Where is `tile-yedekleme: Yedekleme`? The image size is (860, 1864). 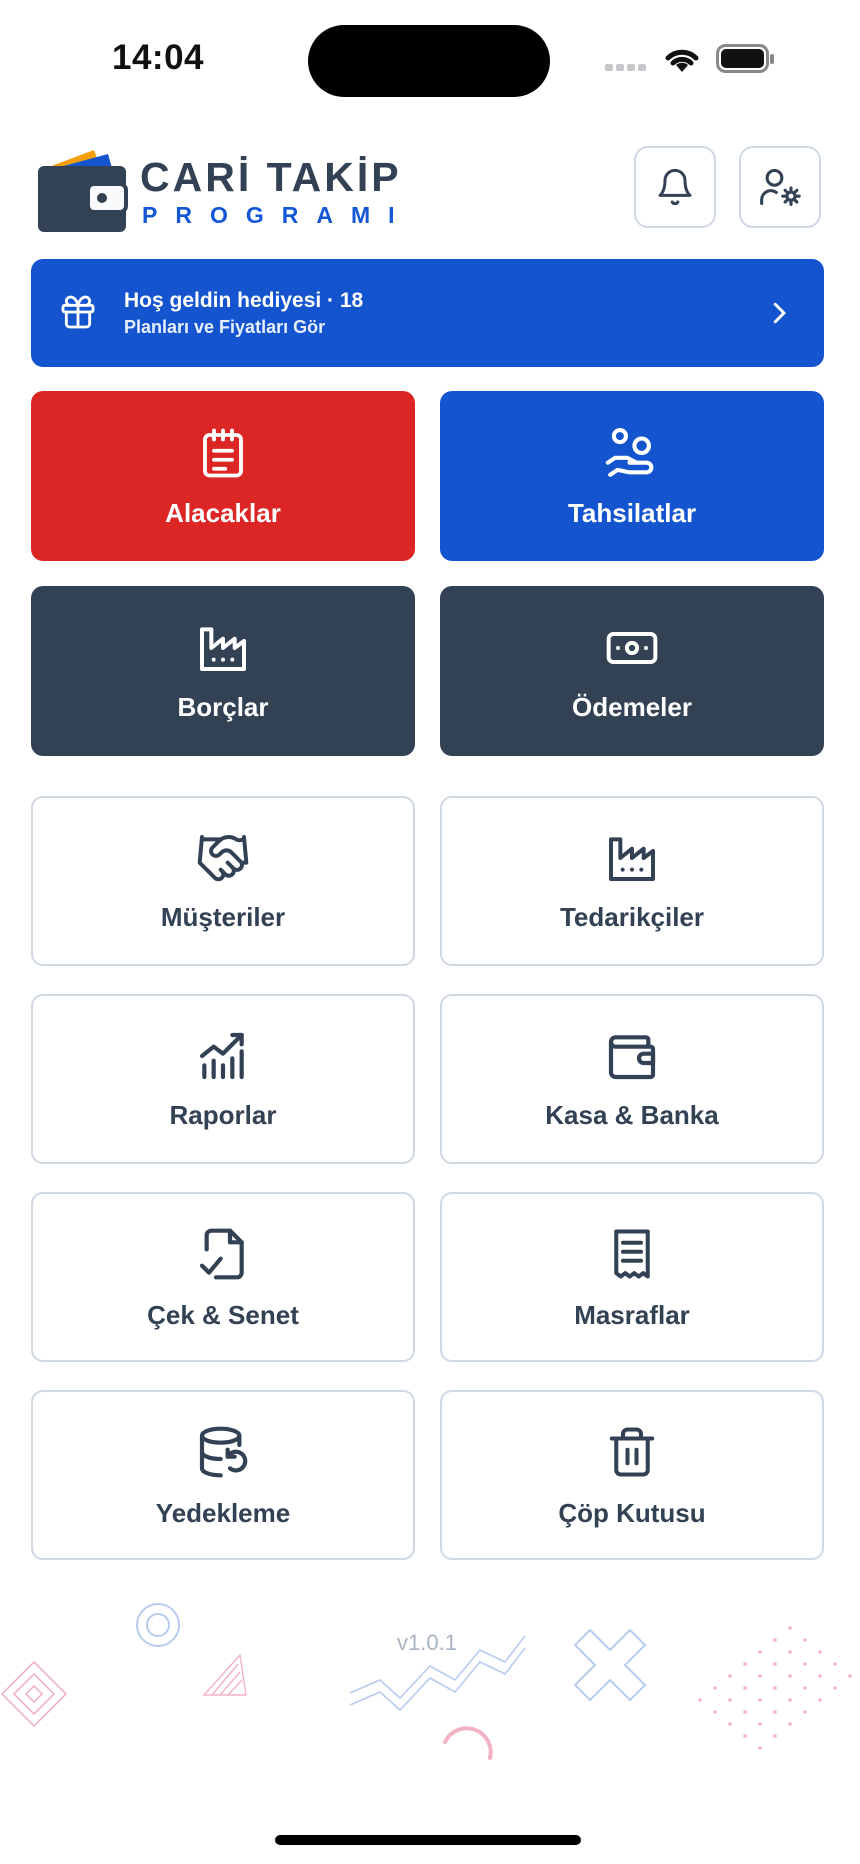 tile-yedekleme: Yedekleme is located at coordinates (223, 1475).